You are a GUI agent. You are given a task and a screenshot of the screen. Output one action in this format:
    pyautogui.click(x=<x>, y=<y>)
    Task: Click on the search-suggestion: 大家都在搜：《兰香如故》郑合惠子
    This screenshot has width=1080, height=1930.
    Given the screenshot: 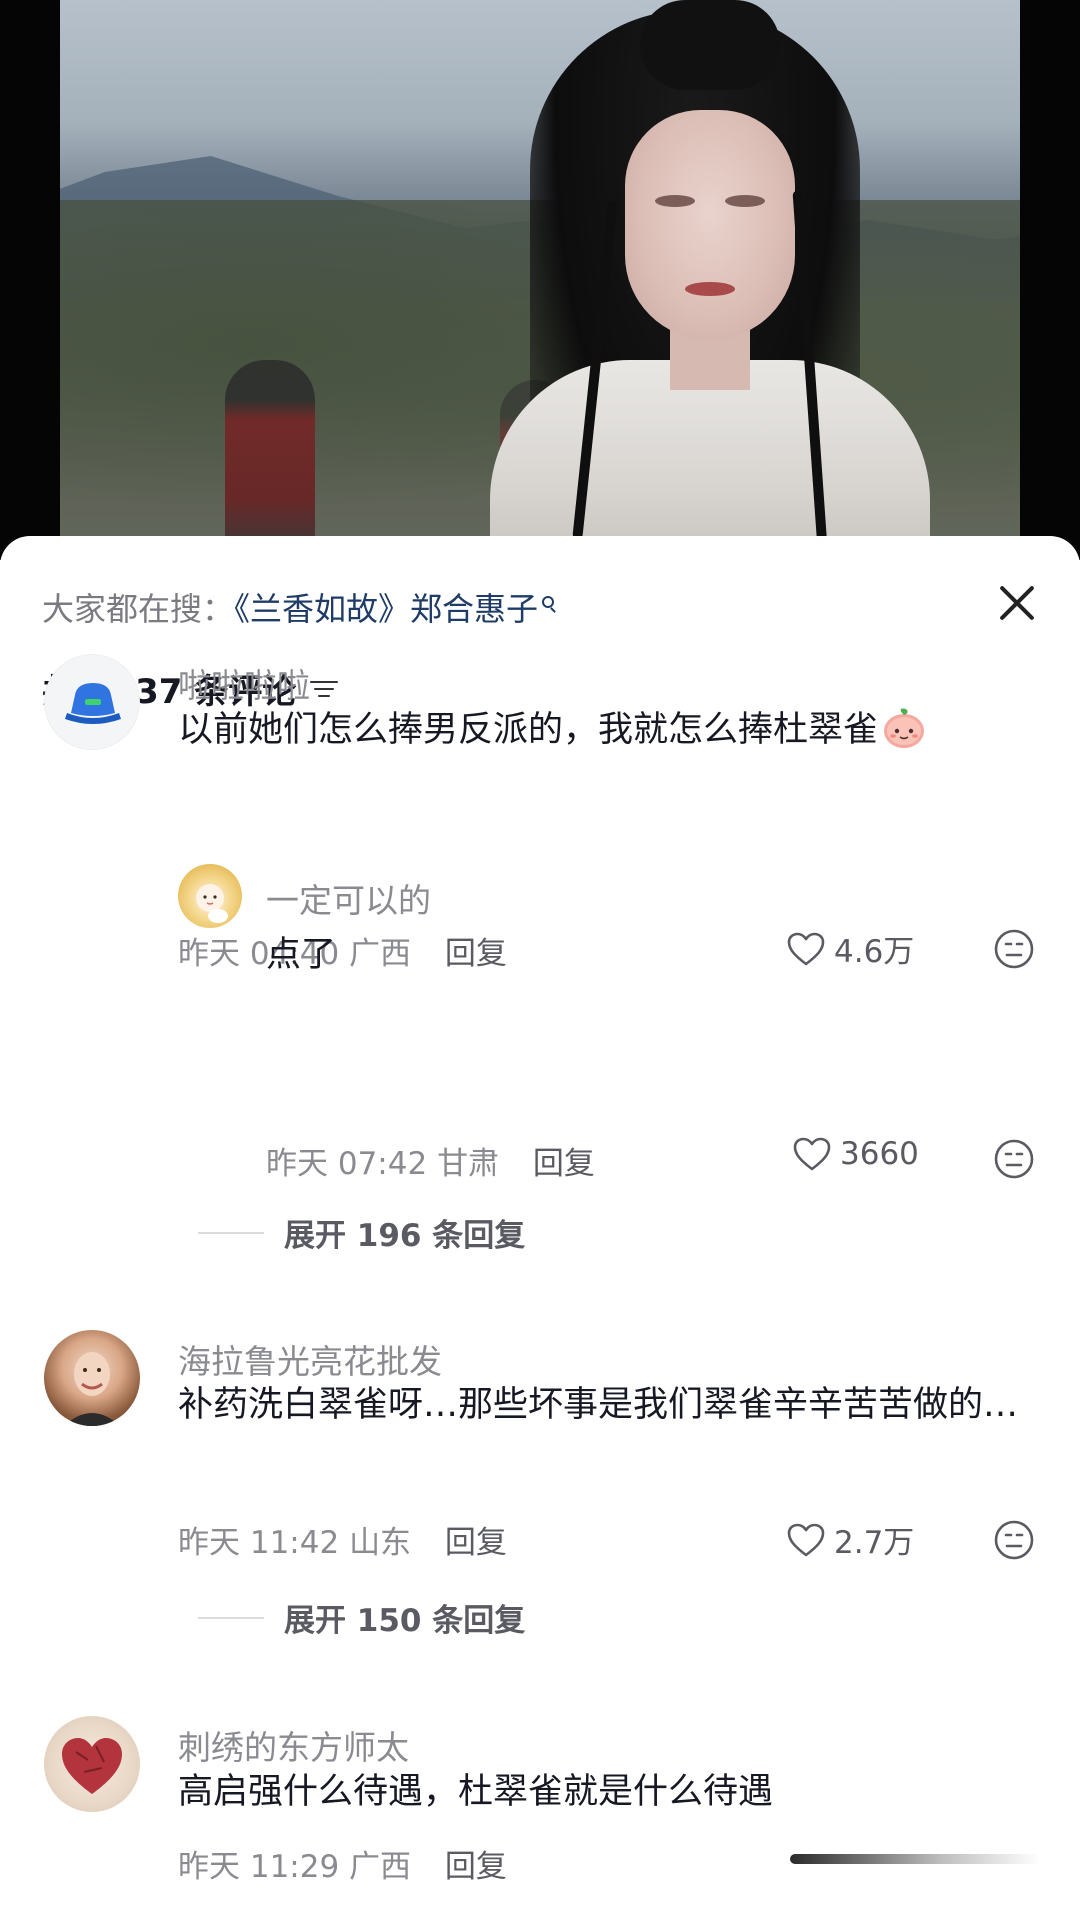 What is the action you would take?
    pyautogui.click(x=298, y=607)
    